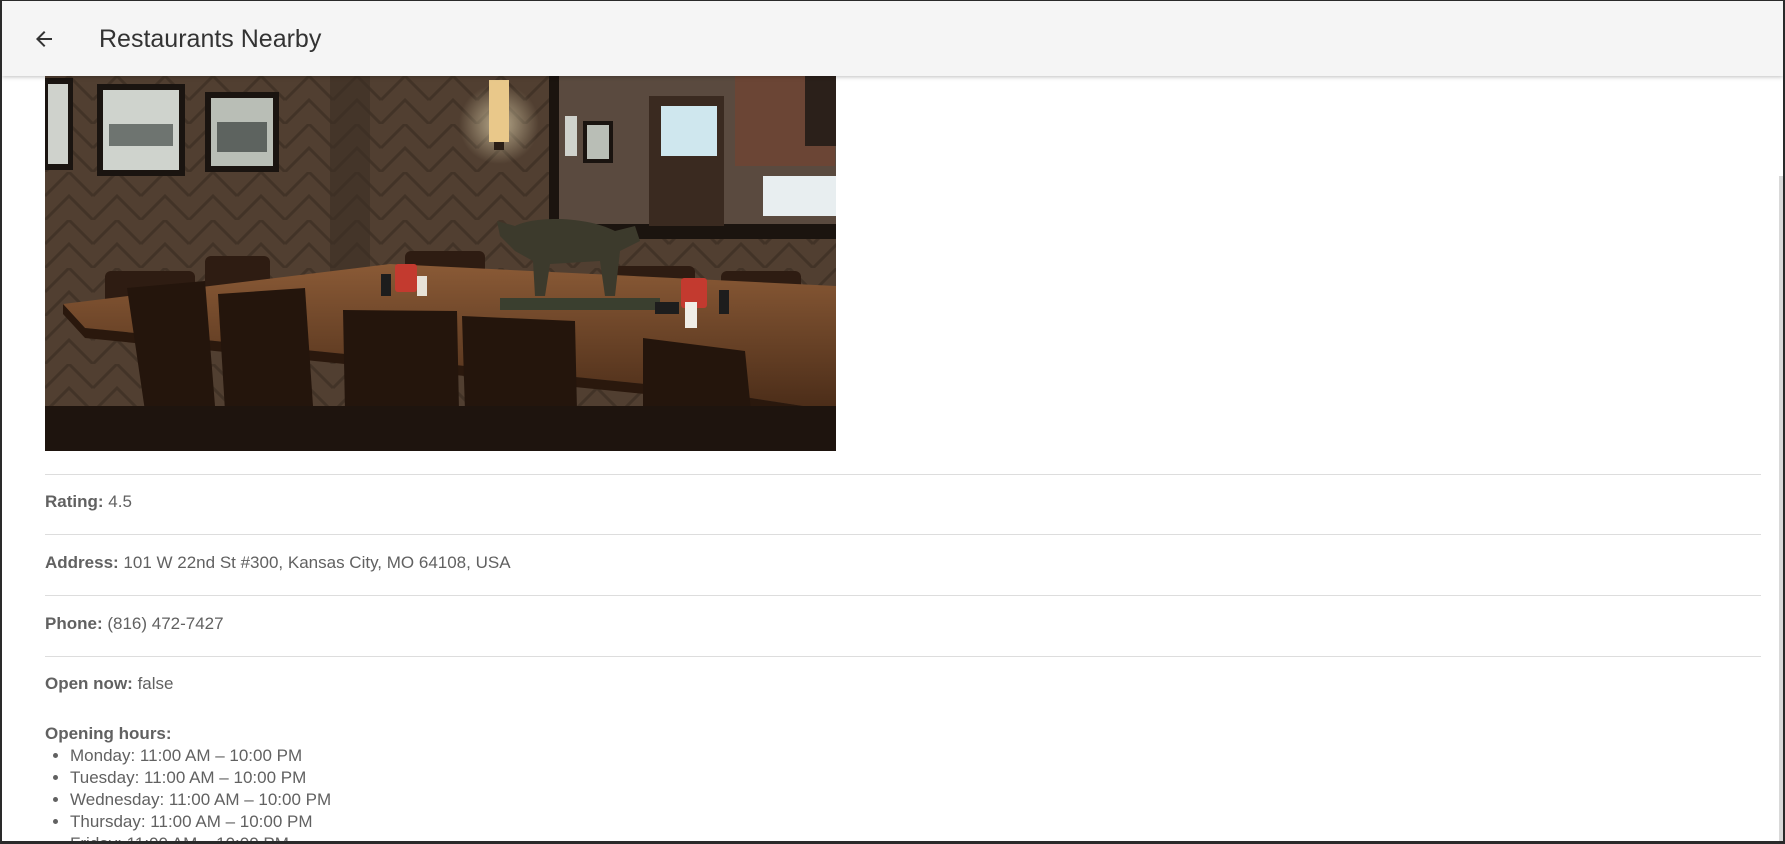  What do you see at coordinates (120, 501) in the screenshot?
I see `rating-value: 4.5` at bounding box center [120, 501].